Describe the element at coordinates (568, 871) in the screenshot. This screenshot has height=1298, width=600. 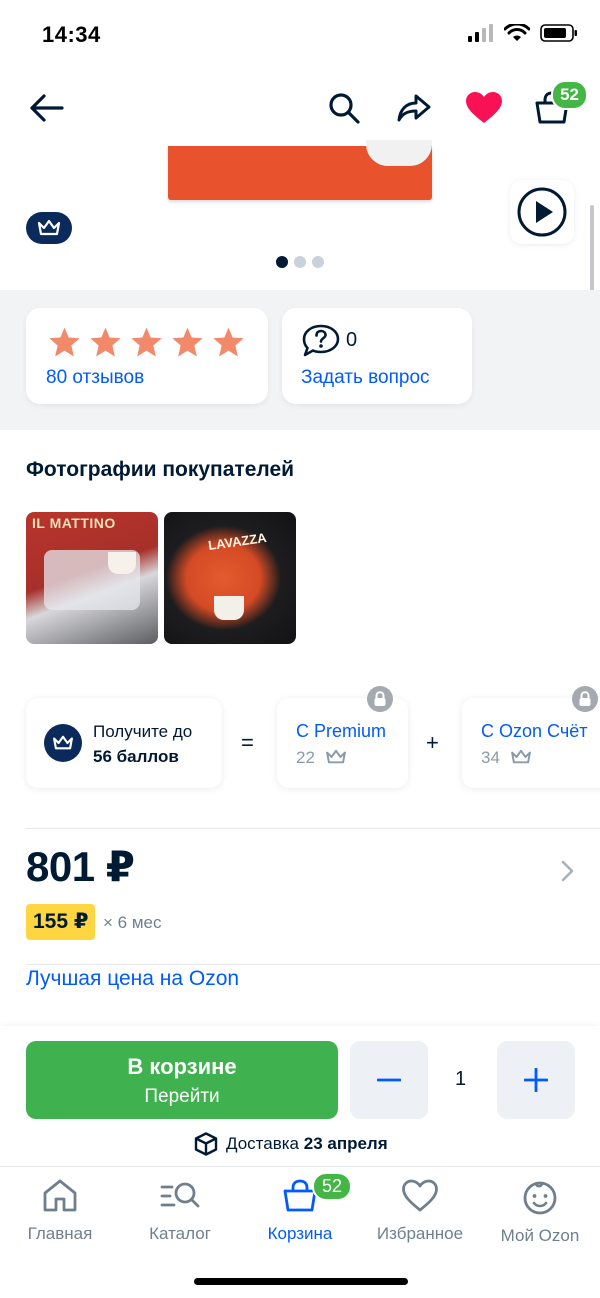
I see `chevron-right-icon` at that location.